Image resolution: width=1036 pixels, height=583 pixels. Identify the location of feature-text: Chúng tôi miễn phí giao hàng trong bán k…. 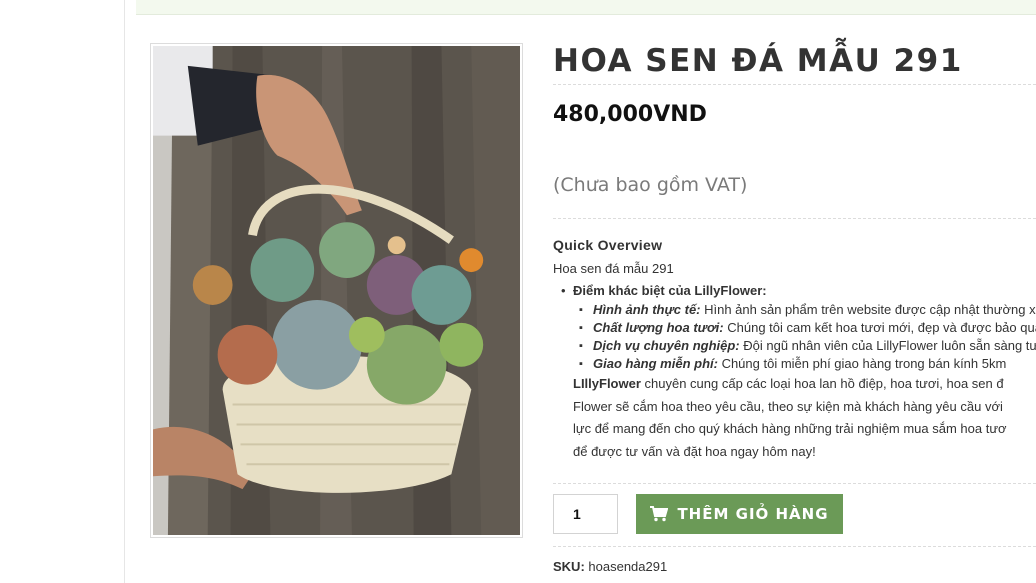
(862, 363).